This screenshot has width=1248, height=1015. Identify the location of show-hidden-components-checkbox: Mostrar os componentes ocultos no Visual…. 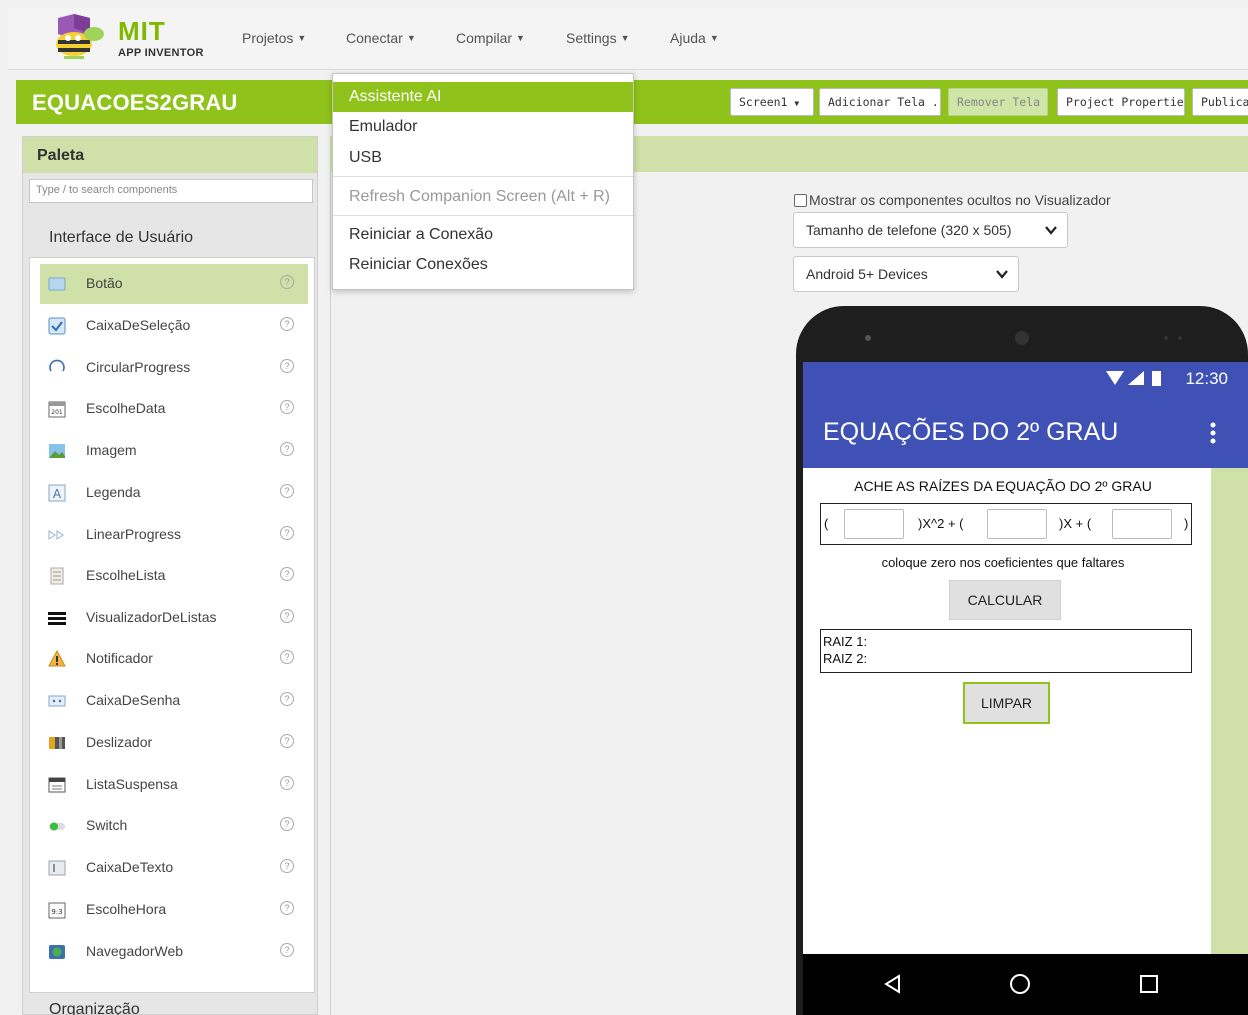
(952, 200).